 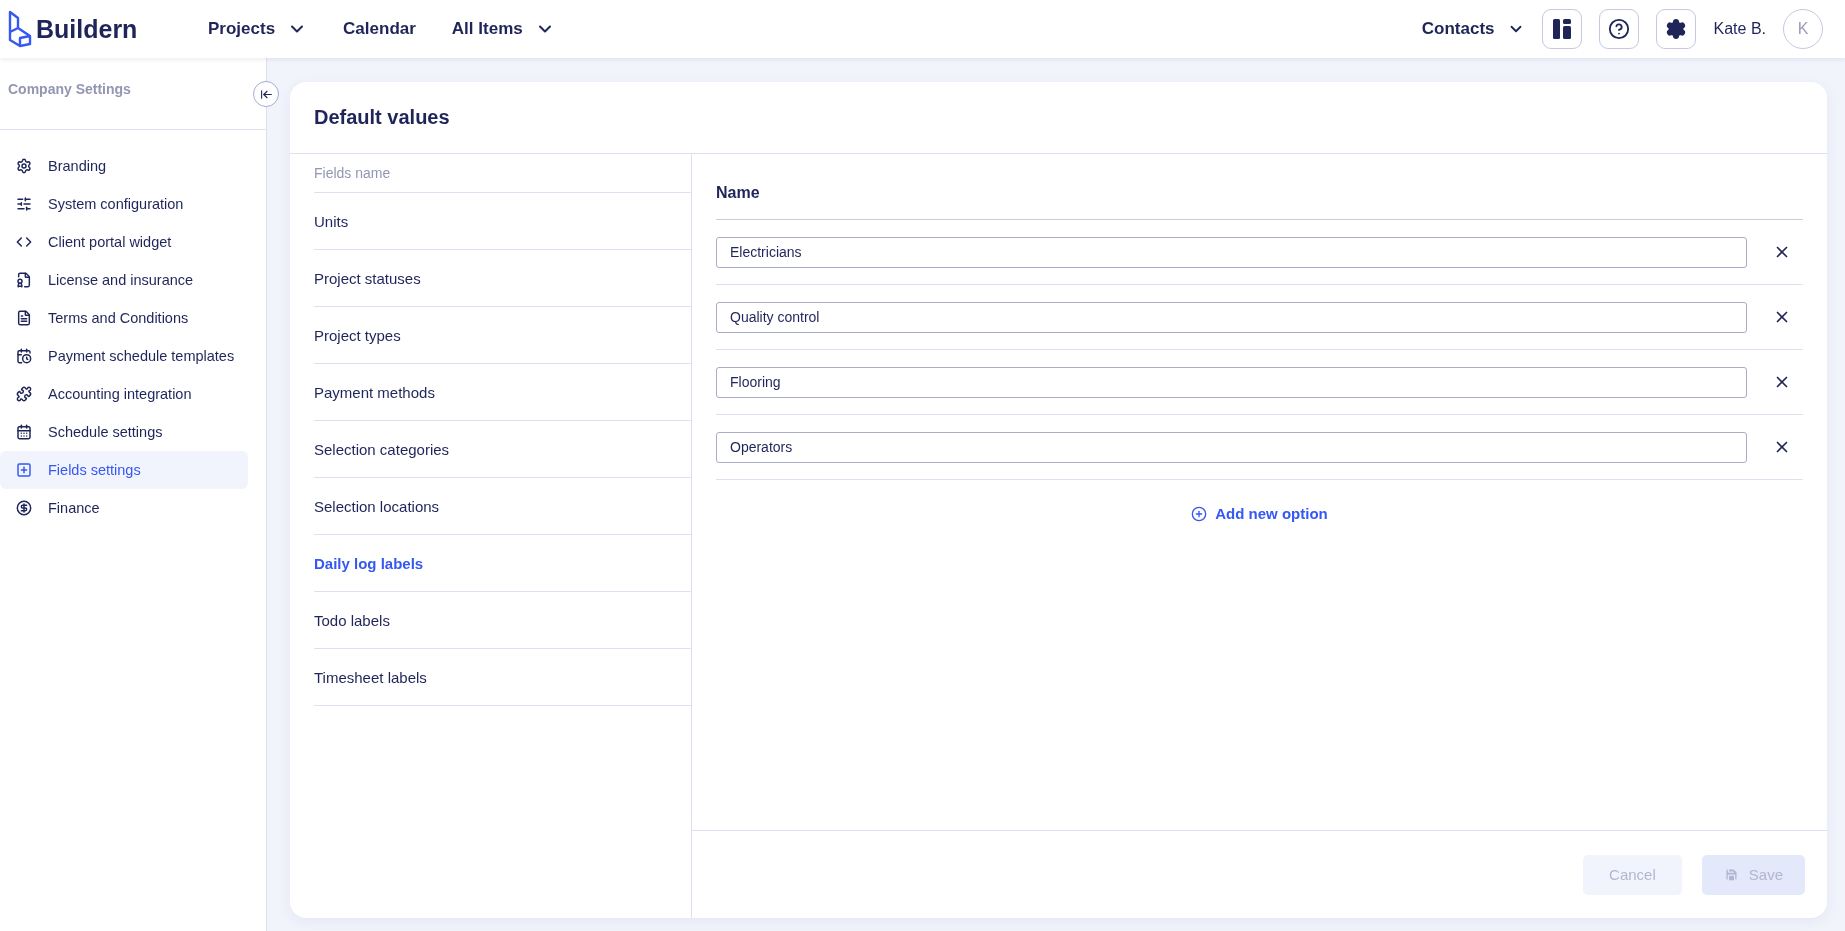 I want to click on sidebar-item: License and insurance, so click(x=124, y=280).